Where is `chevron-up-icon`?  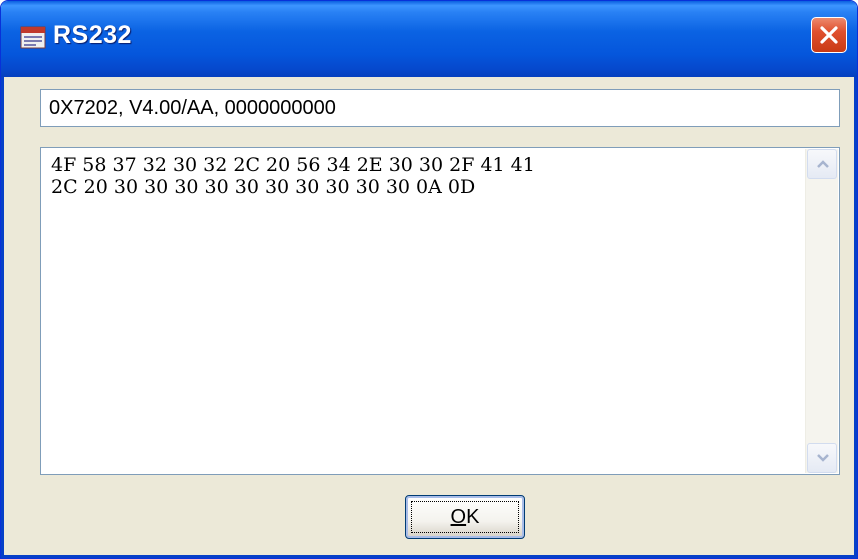 chevron-up-icon is located at coordinates (823, 164).